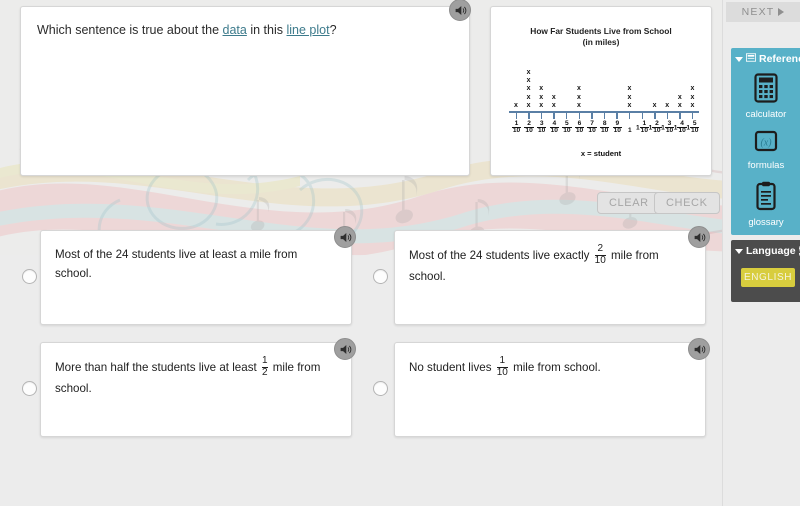 The image size is (800, 506). What do you see at coordinates (600, 254) in the screenshot?
I see `inline-fraction: 2 10` at bounding box center [600, 254].